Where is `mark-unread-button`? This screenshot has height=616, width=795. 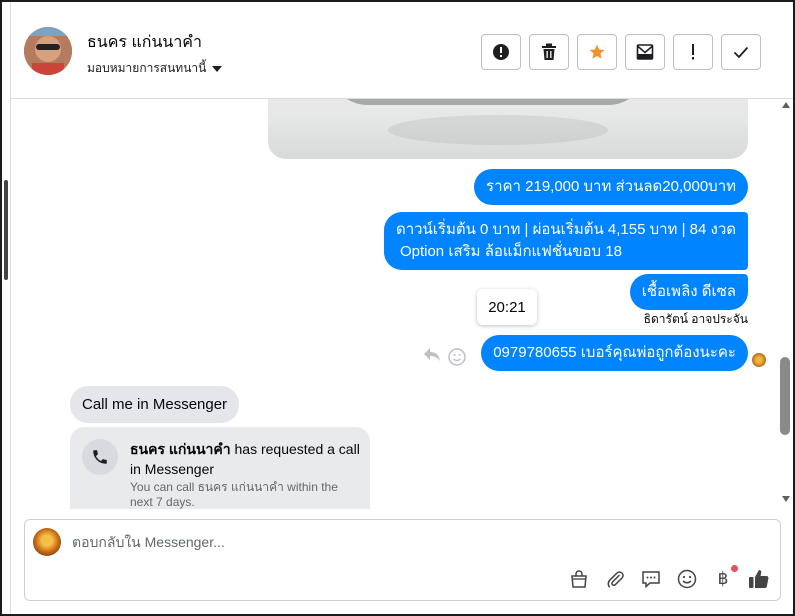
mark-unread-button is located at coordinates (645, 52).